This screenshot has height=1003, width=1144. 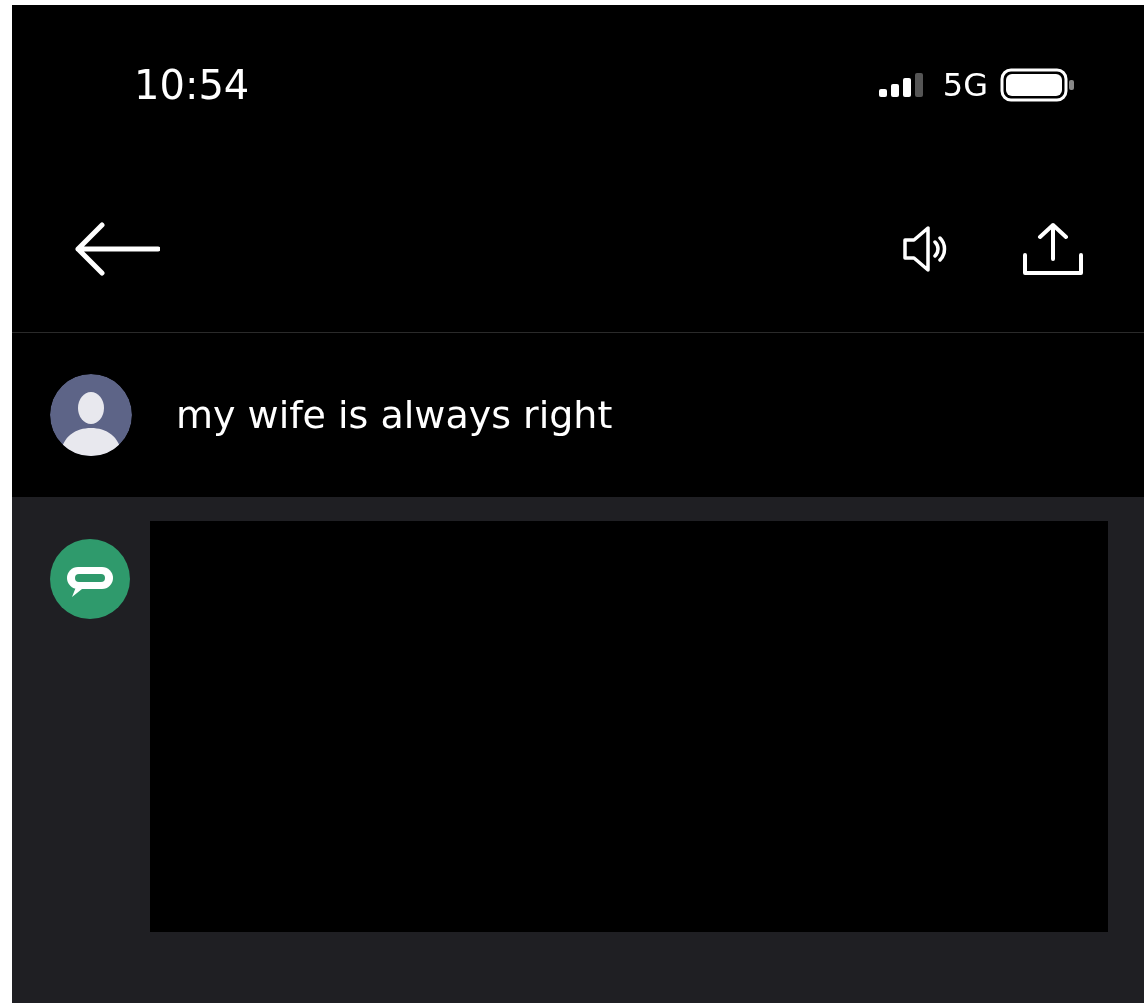 I want to click on bot-avatar-icon, so click(x=90, y=579).